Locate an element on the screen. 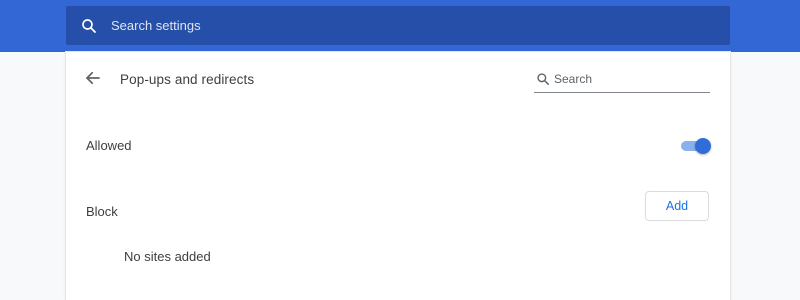  no-sites-text: No sites added is located at coordinates (167, 256).